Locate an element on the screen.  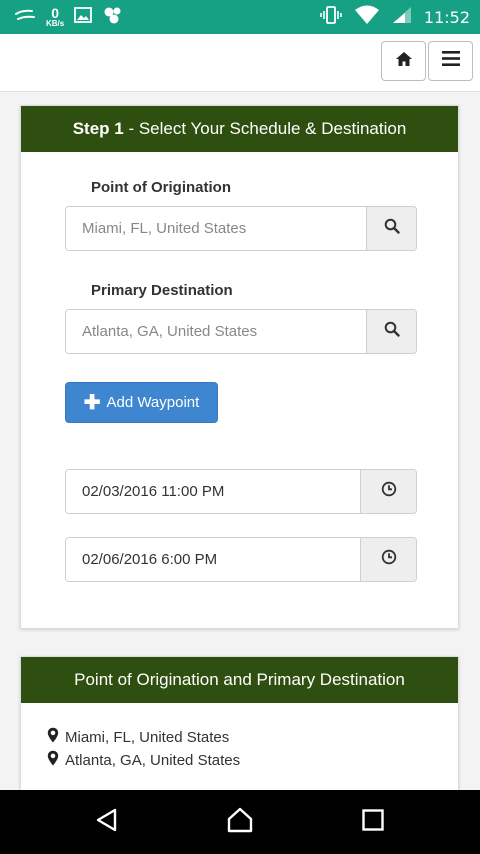
step1-title-rest: - Select Your Schedule & Destination is located at coordinates (265, 128).